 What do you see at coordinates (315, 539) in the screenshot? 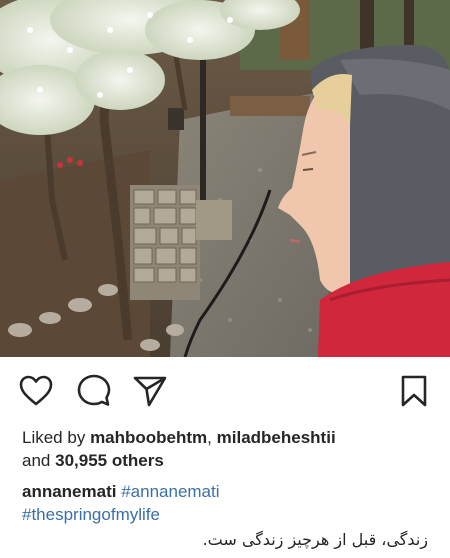
I see `caption-text: زندگی، قبل از هرچیز زندگی ست.` at bounding box center [315, 539].